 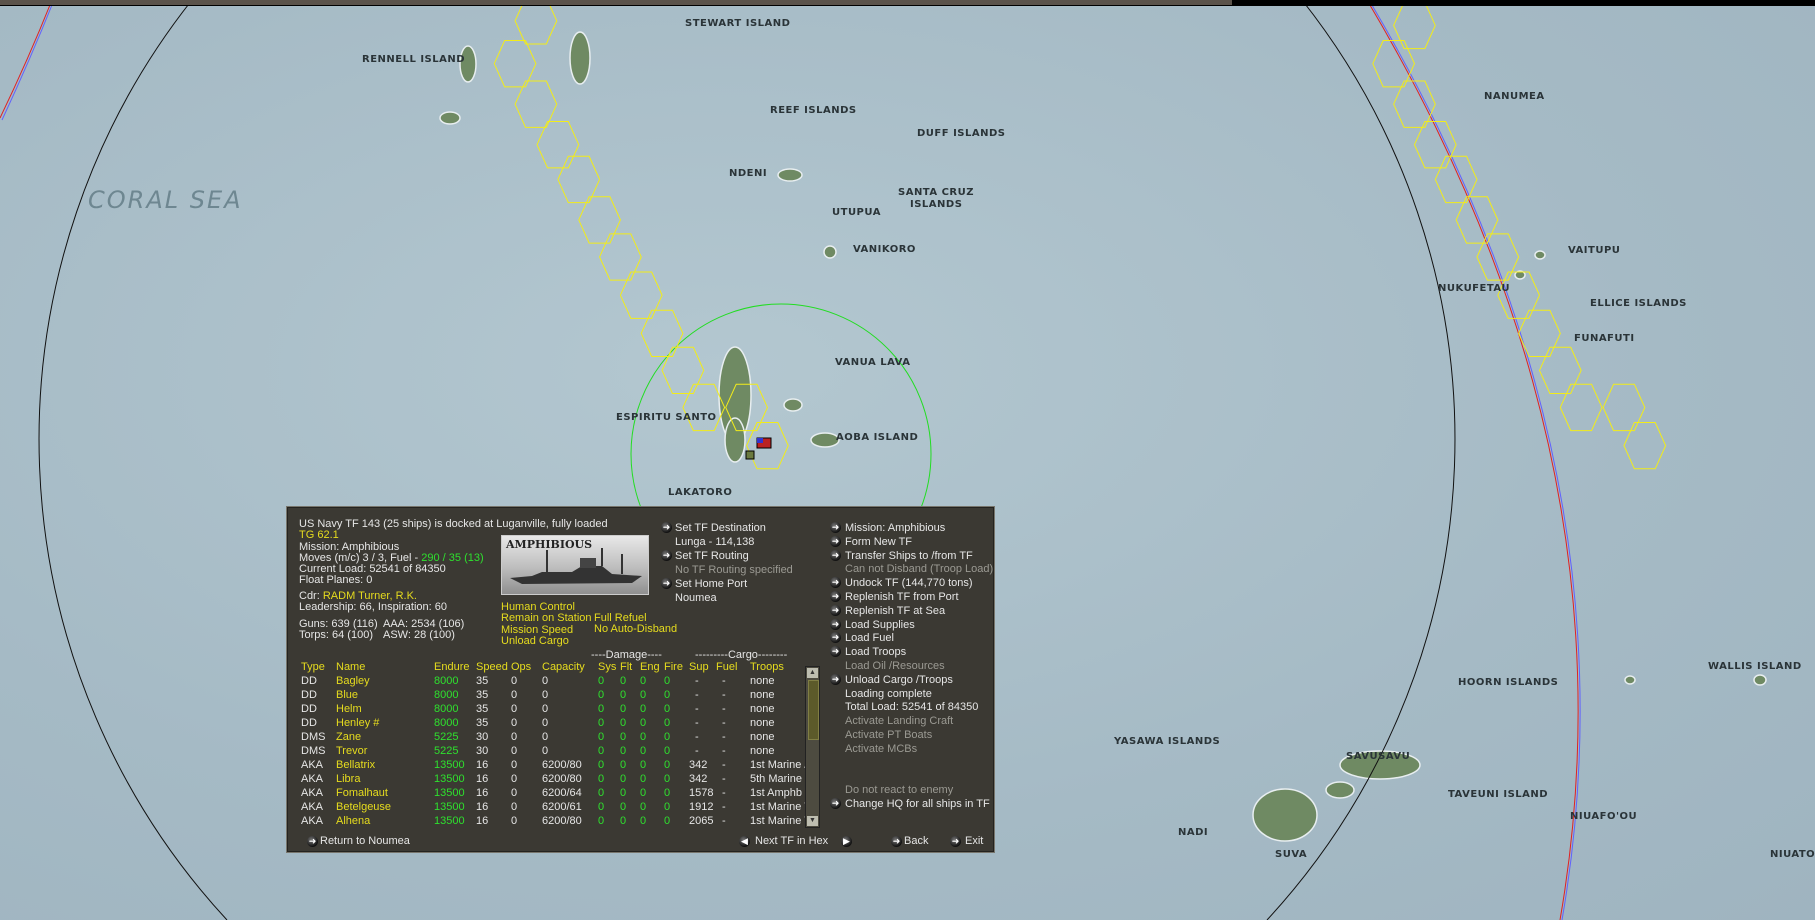 I want to click on cdr-name: RADM Turner, R.K., so click(x=370, y=596).